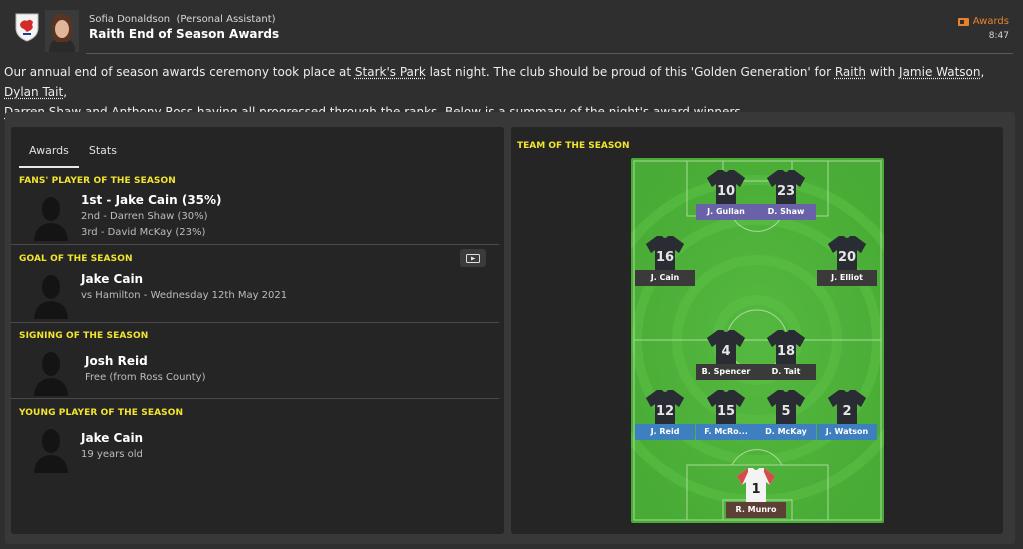 This screenshot has height=549, width=1023. What do you see at coordinates (882, 72) in the screenshot?
I see `intro-text: with` at bounding box center [882, 72].